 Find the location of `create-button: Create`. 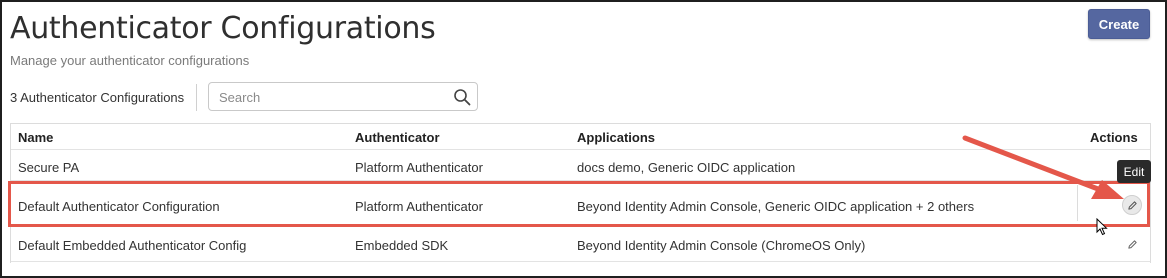

create-button: Create is located at coordinates (1119, 24).